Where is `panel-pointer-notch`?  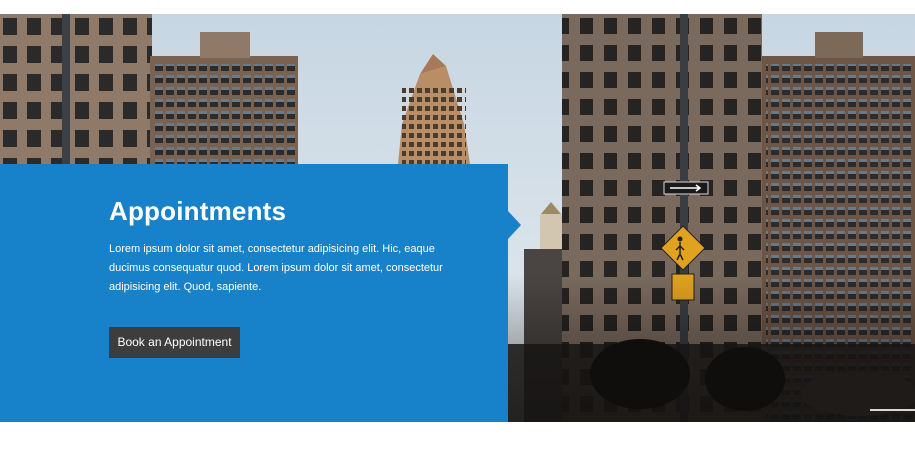
panel-pointer-notch is located at coordinates (514, 225).